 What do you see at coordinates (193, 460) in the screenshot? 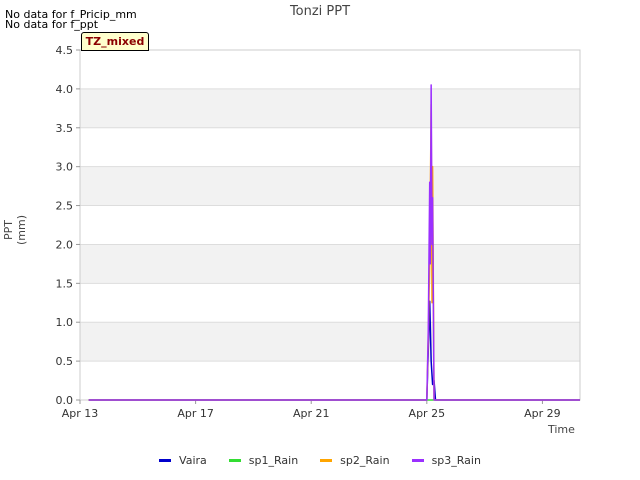
I see `legend-label: Vaira` at bounding box center [193, 460].